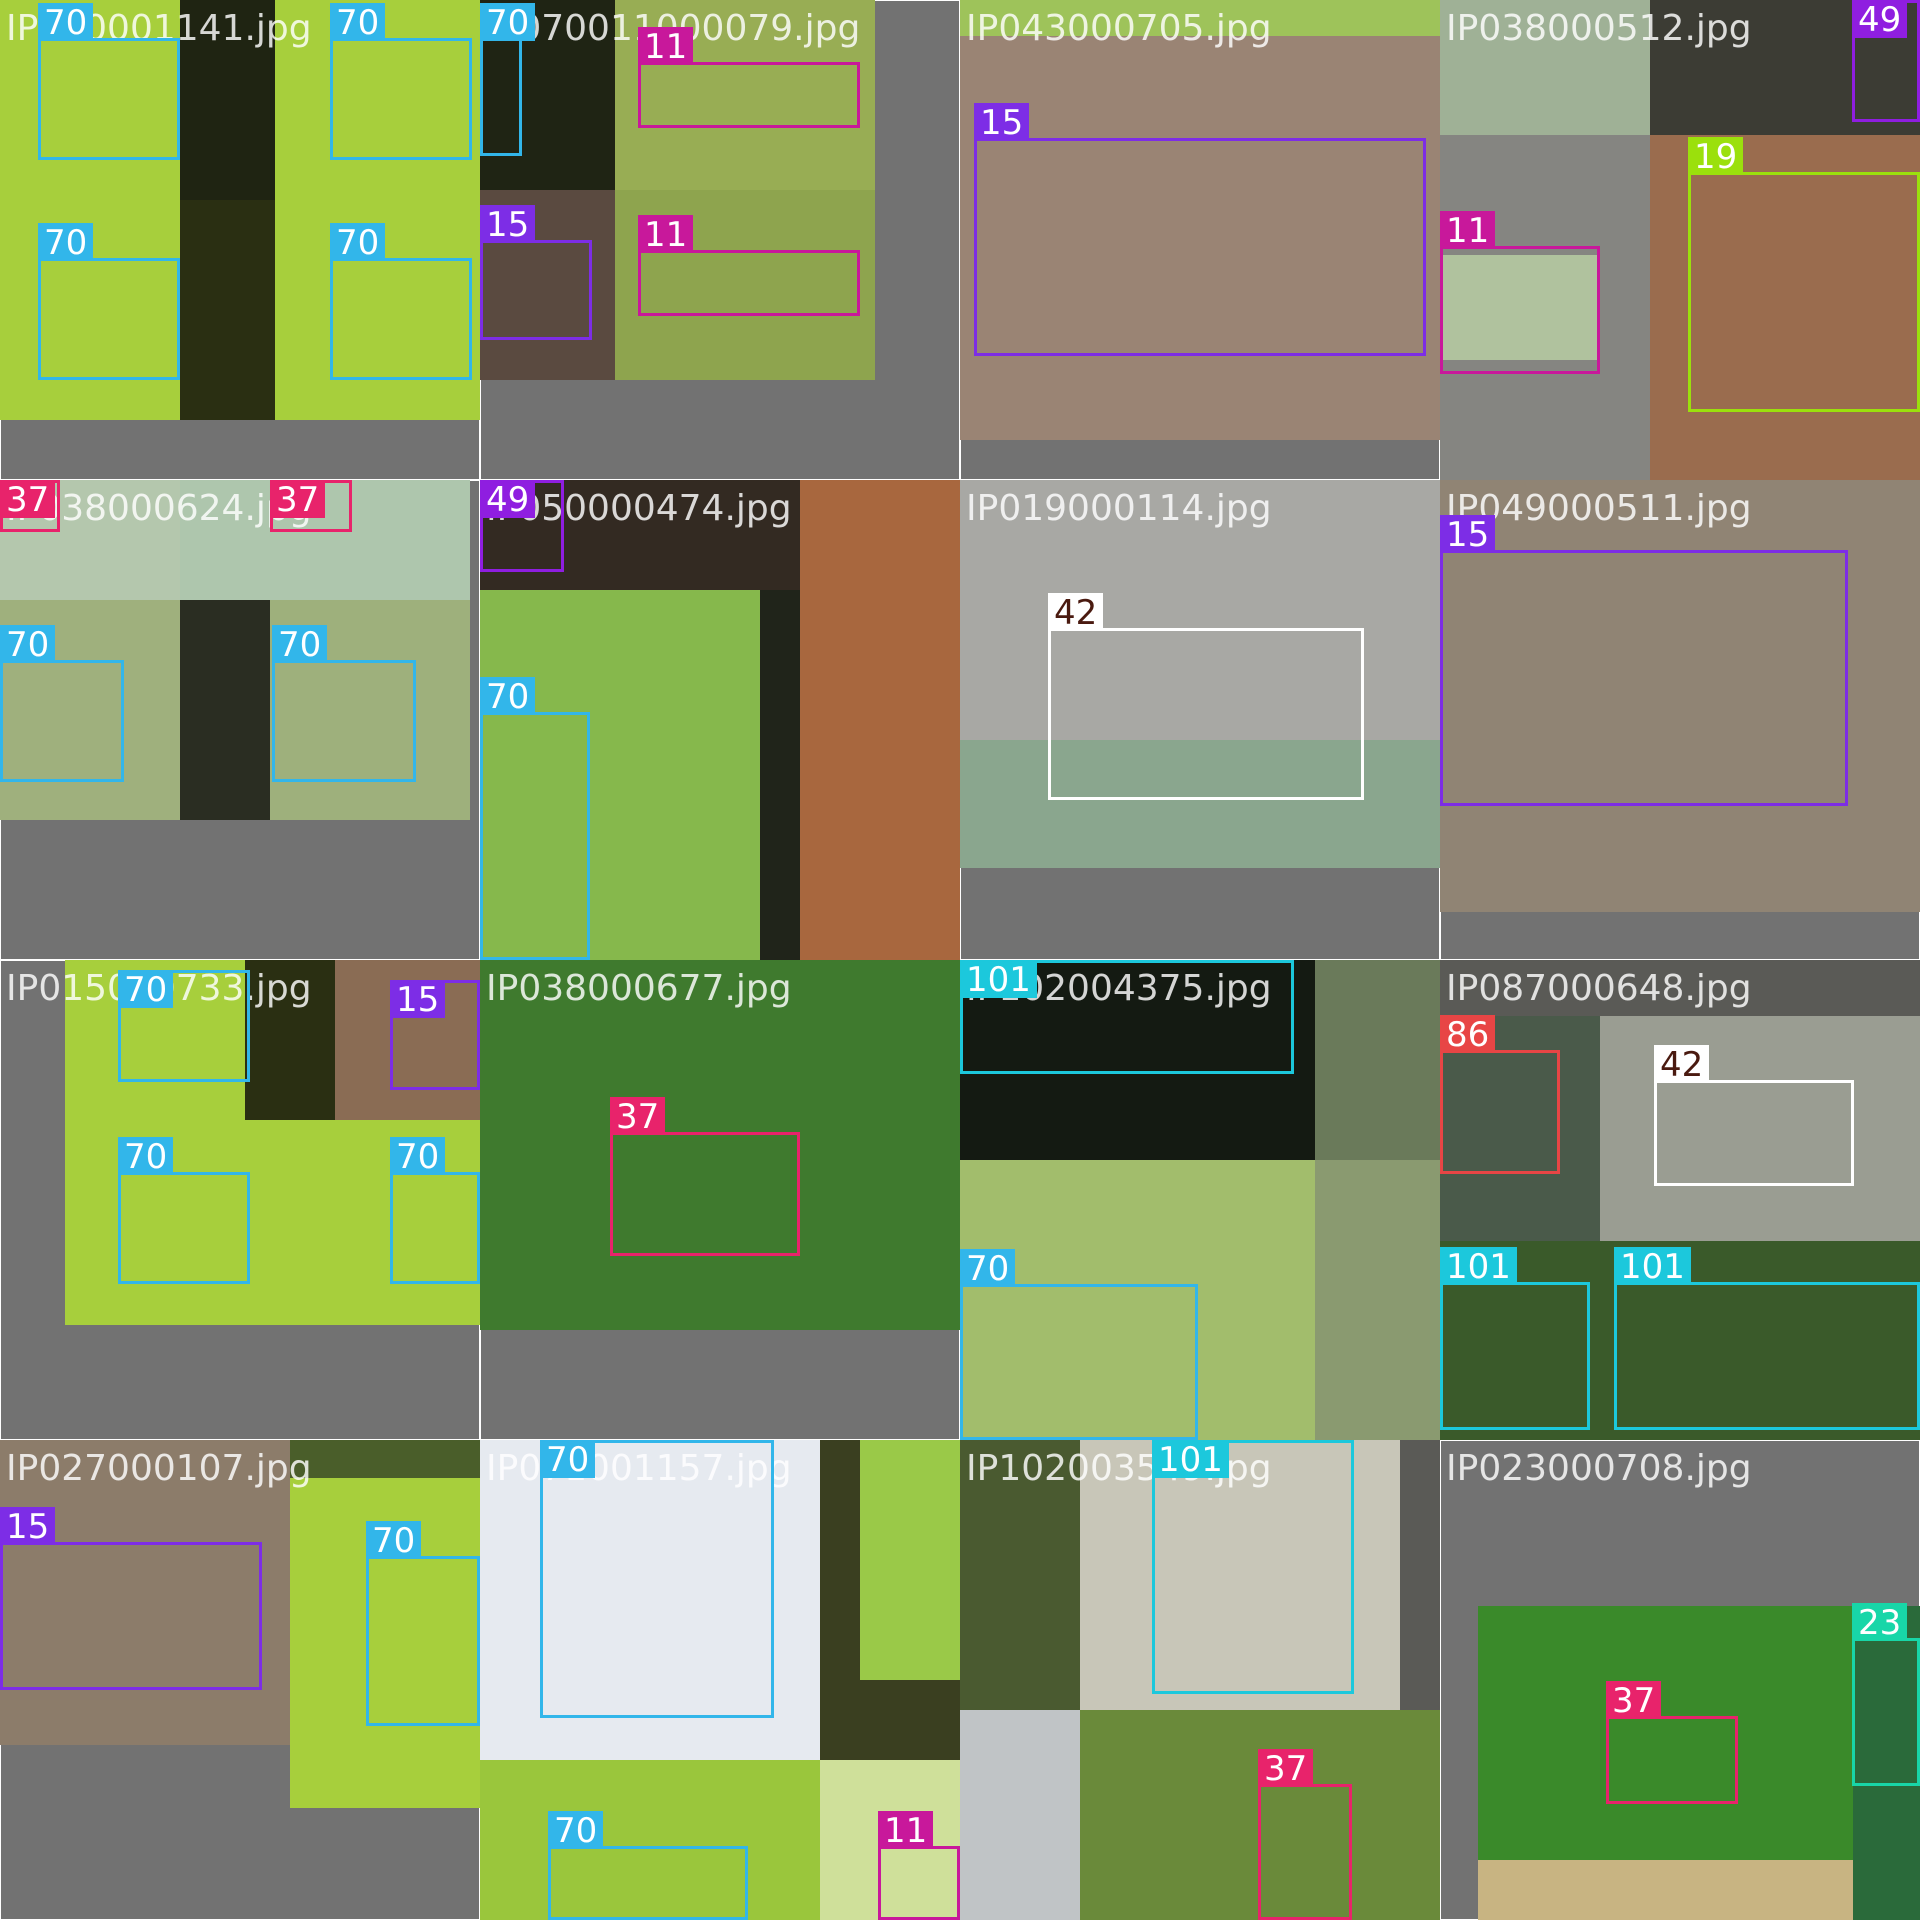  What do you see at coordinates (1599, 28) in the screenshot?
I see `tile-filename: IP038000512.jpg` at bounding box center [1599, 28].